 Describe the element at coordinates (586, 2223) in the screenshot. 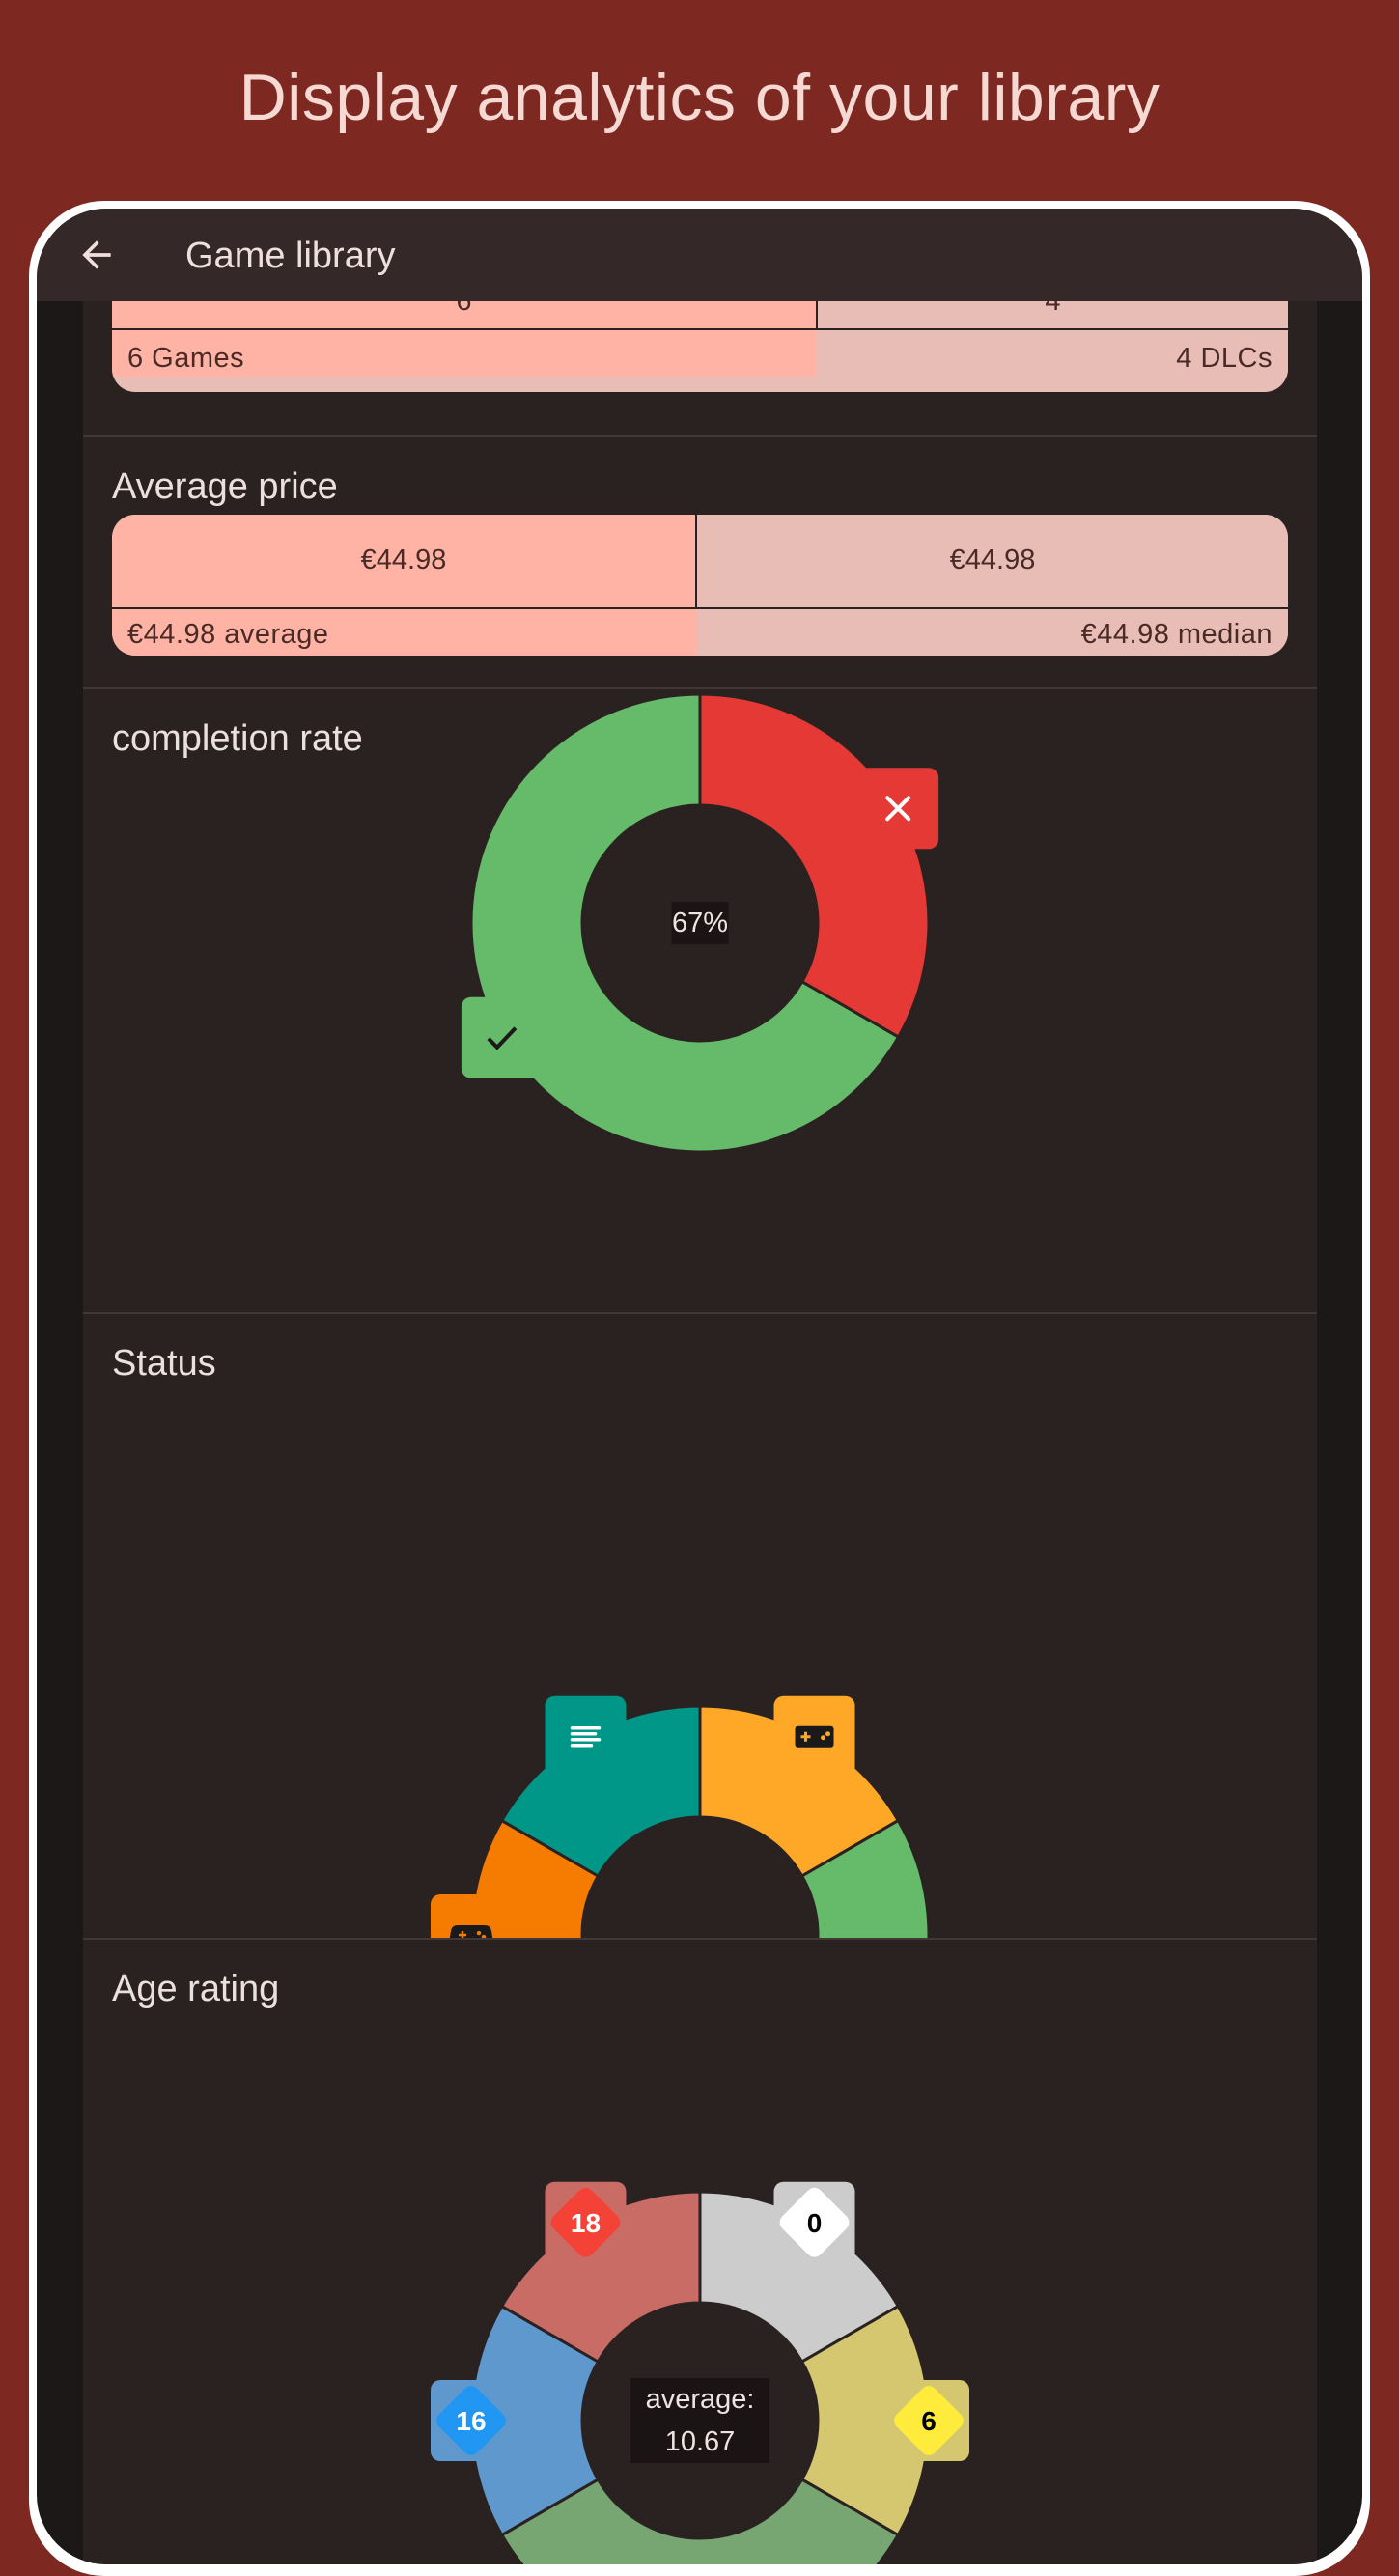

I see `age-rating-label: 18` at that location.